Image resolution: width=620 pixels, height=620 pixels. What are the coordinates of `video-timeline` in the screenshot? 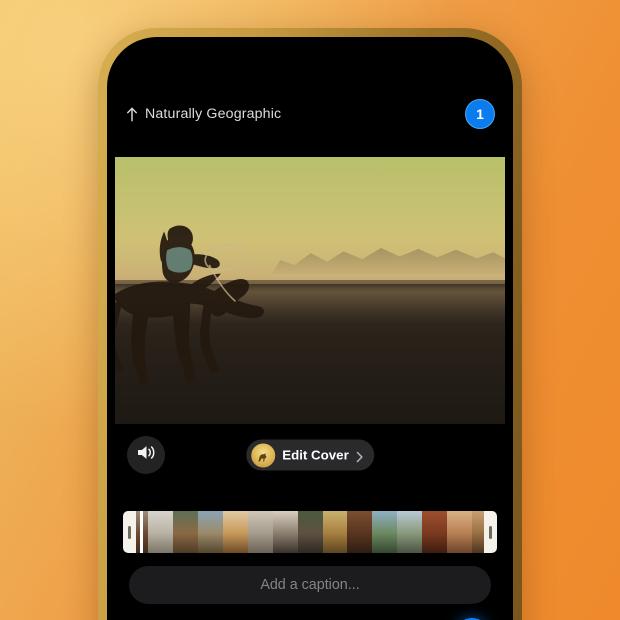 It's located at (310, 532).